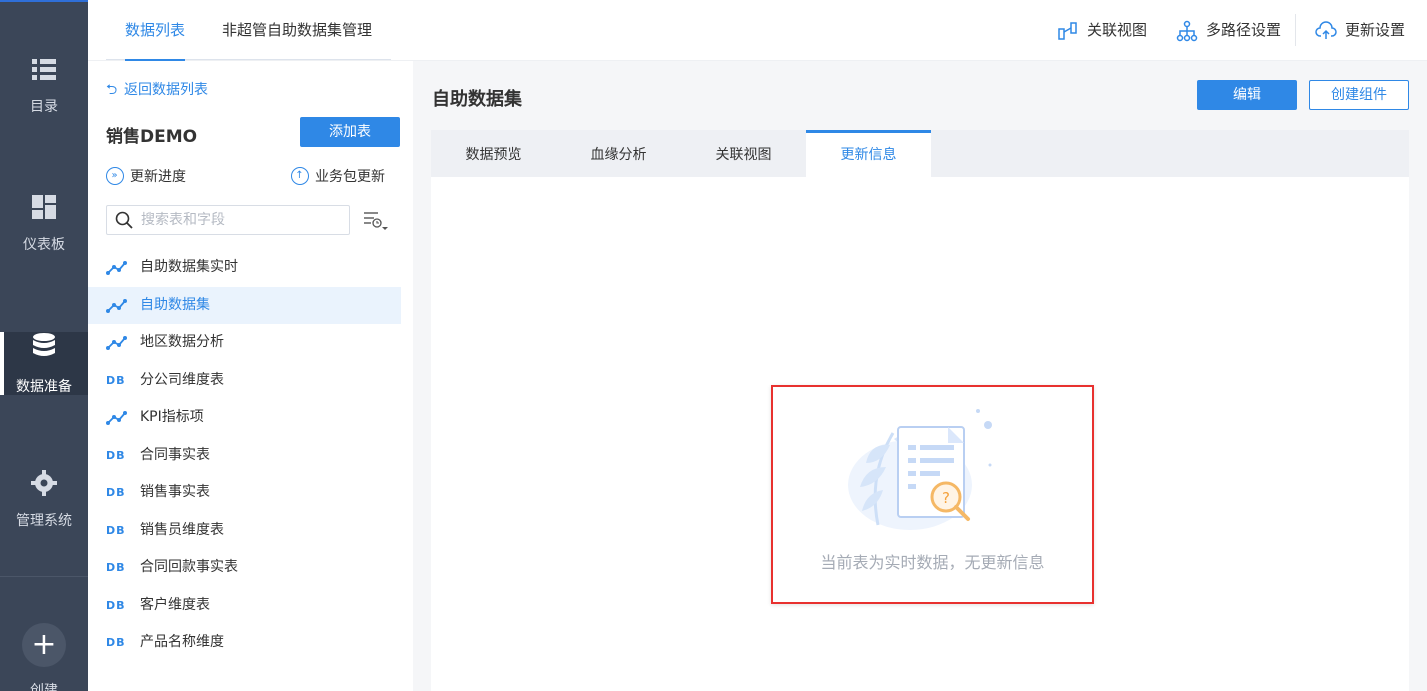 This screenshot has height=691, width=1427. I want to click on multipath-icon, so click(1187, 31).